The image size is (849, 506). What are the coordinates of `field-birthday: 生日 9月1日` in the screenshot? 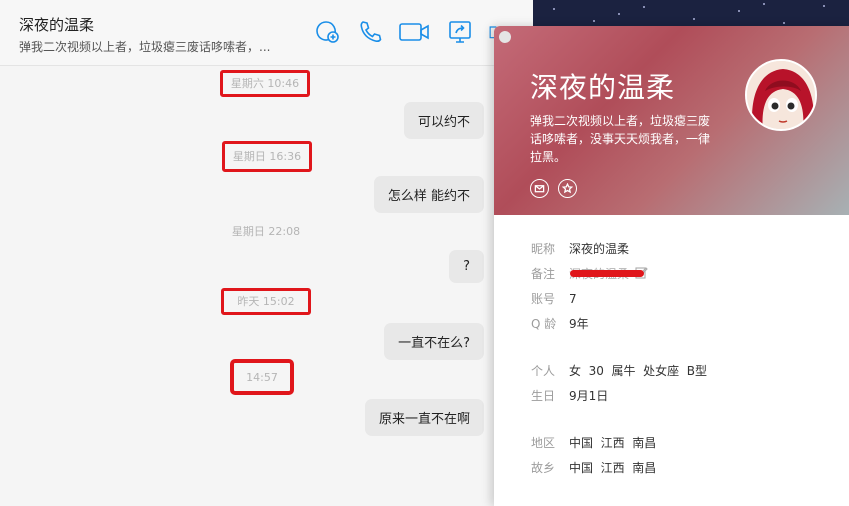 It's located at (570, 396).